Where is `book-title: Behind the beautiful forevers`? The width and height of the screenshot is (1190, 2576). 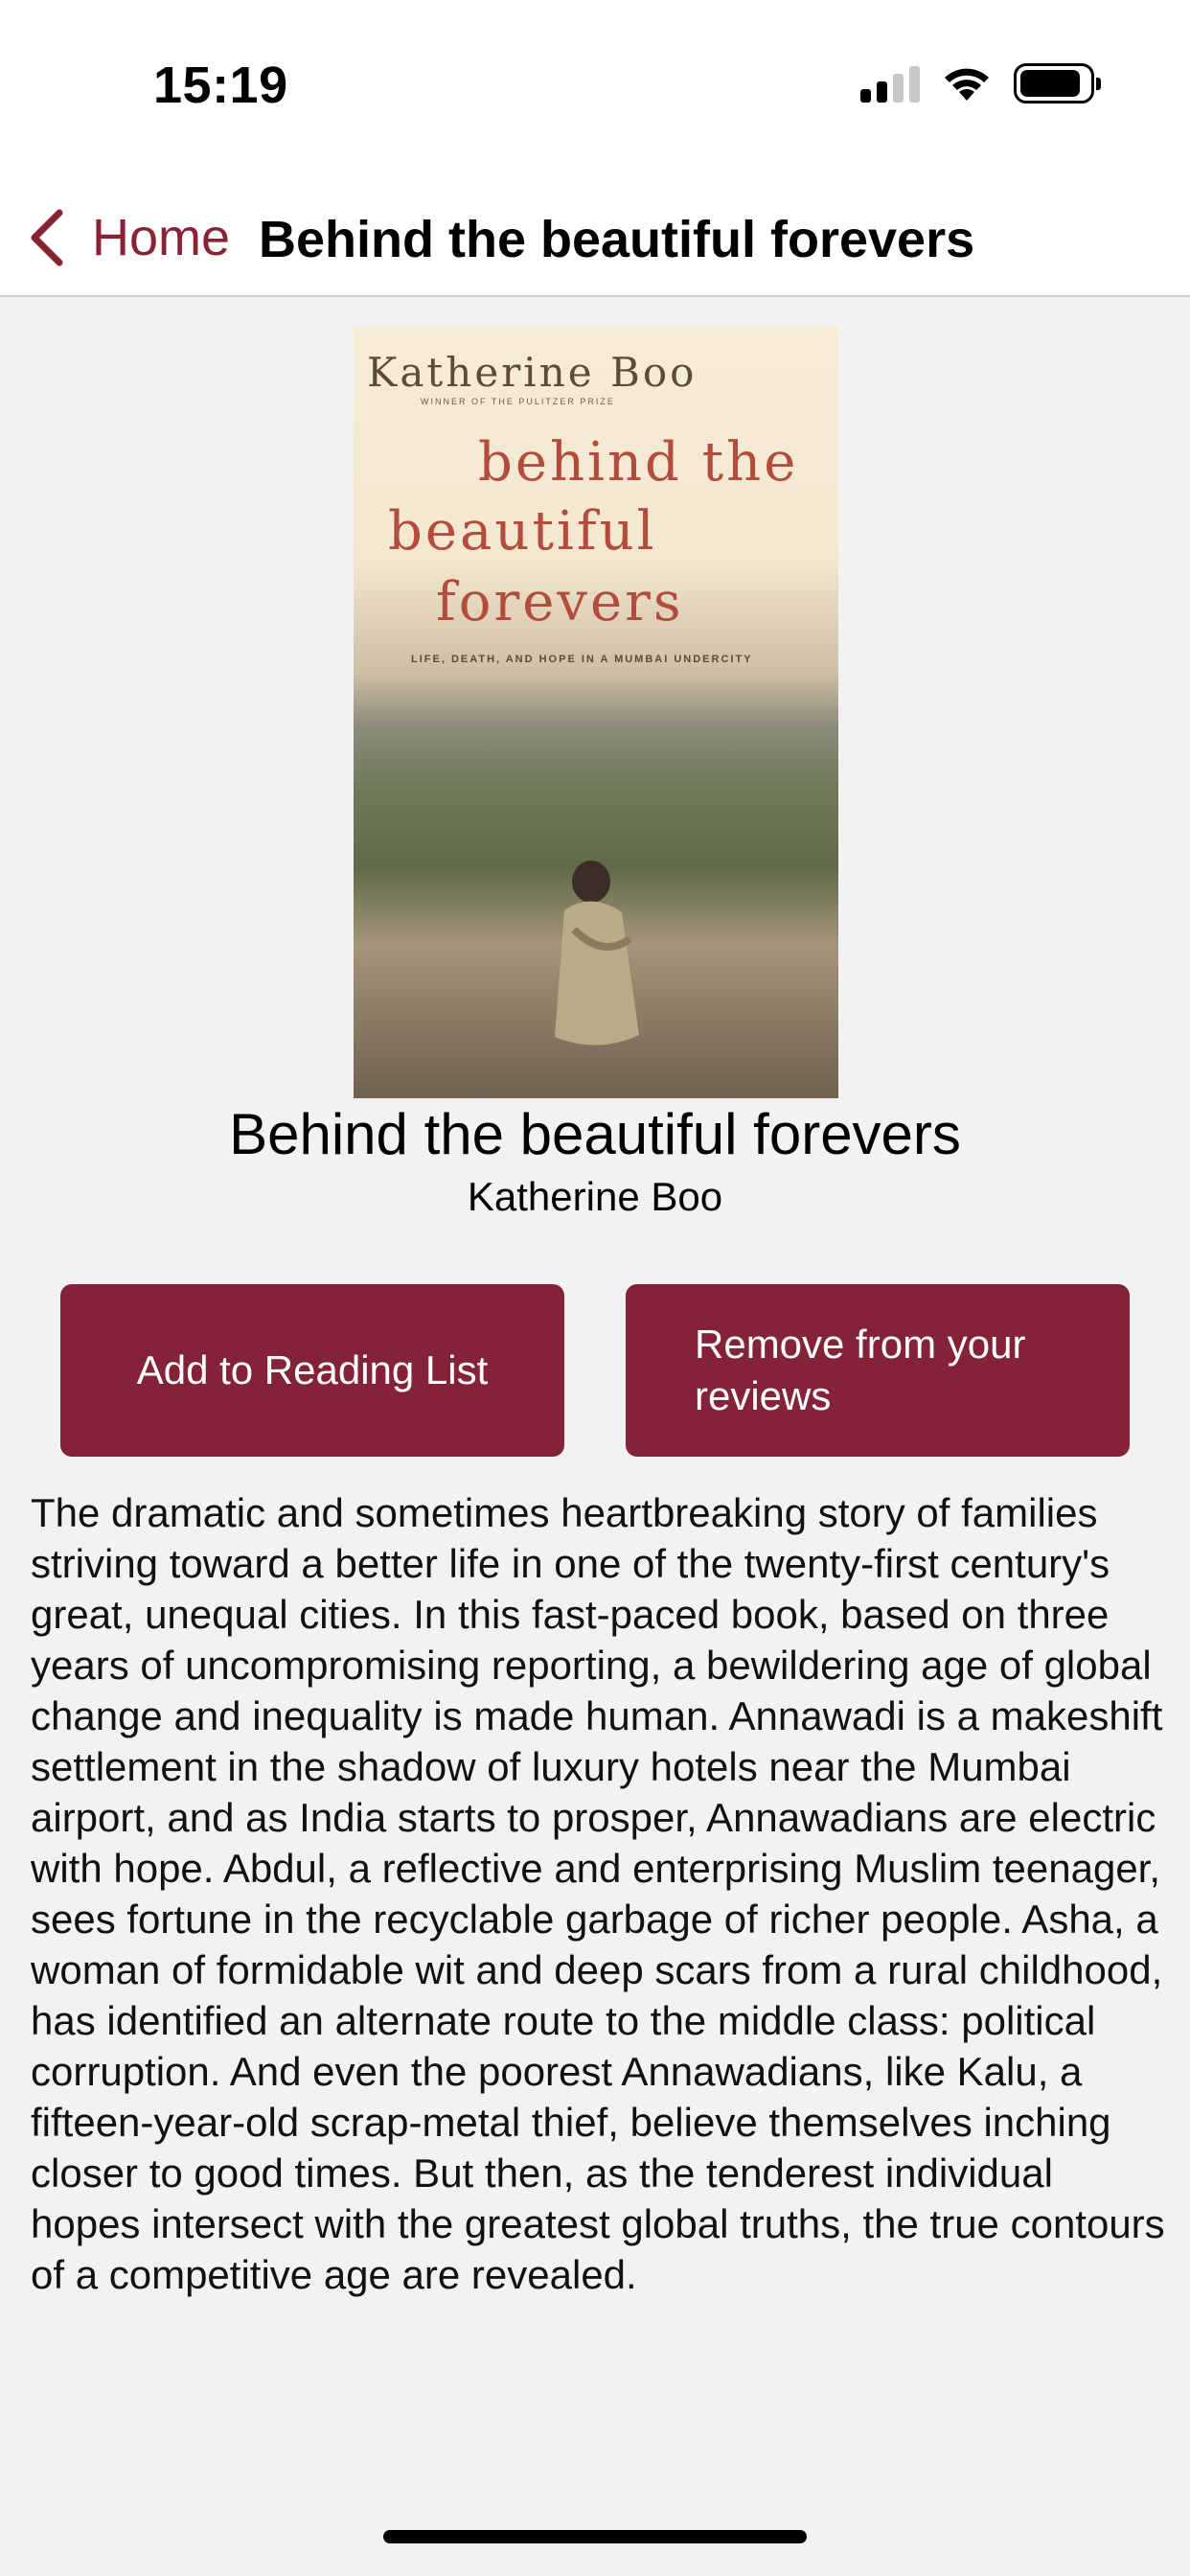 book-title: Behind the beautiful forevers is located at coordinates (595, 1134).